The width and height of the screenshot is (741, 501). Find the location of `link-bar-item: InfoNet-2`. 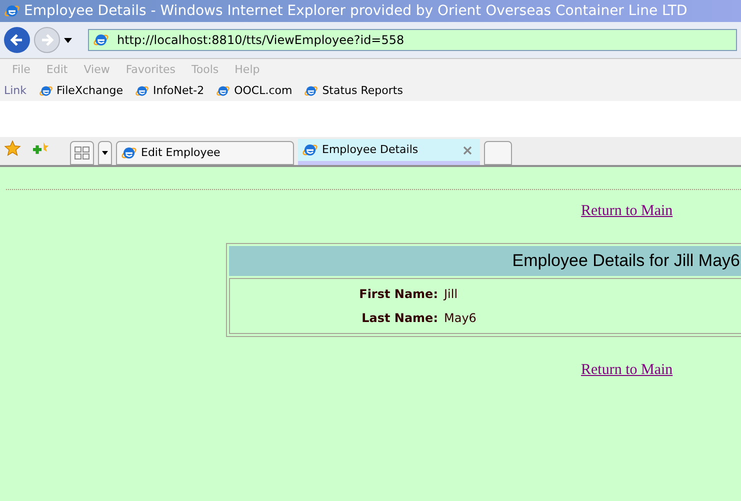

link-bar-item: InfoNet-2 is located at coordinates (169, 91).